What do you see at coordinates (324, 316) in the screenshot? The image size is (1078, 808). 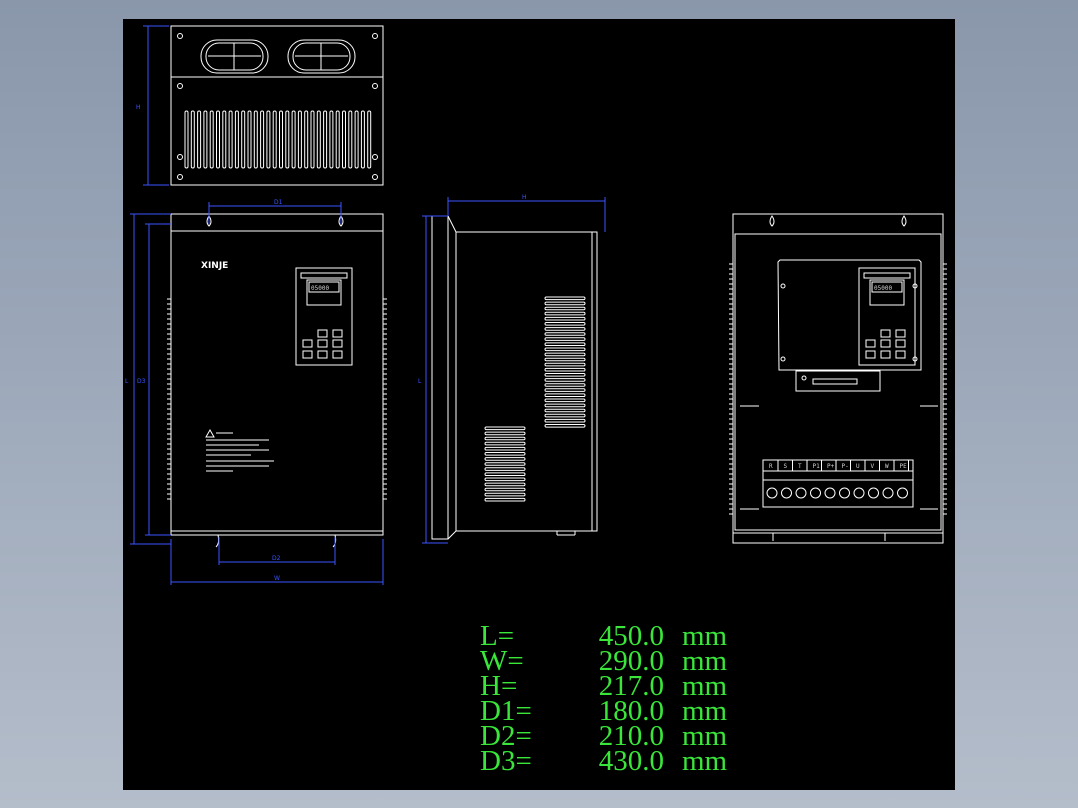 I see `keypad-panel` at bounding box center [324, 316].